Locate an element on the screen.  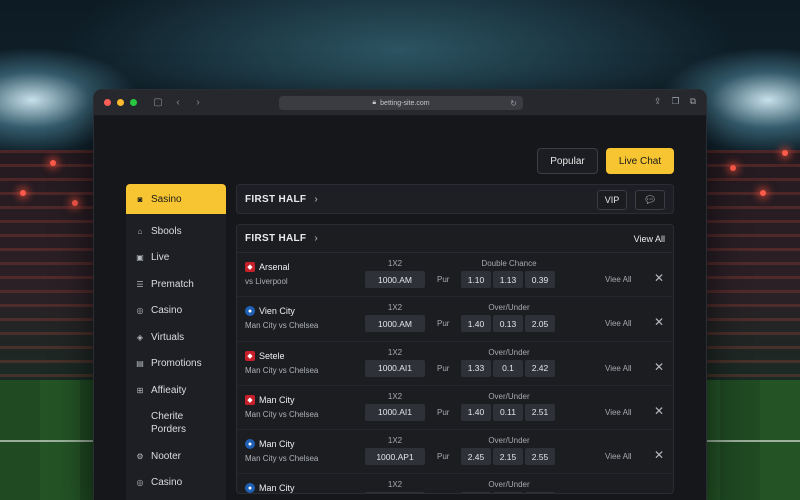
sidebar-item-promotions: ▤ Promotions is located at coordinates (176, 363).